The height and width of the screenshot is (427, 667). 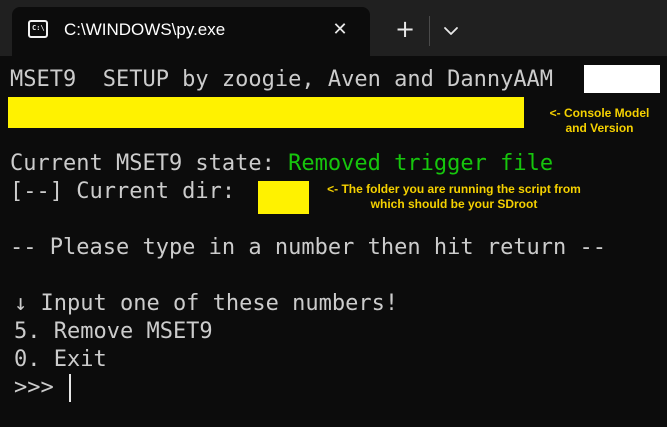 What do you see at coordinates (129, 191) in the screenshot?
I see `current-dir-label: [--] Current dir:` at bounding box center [129, 191].